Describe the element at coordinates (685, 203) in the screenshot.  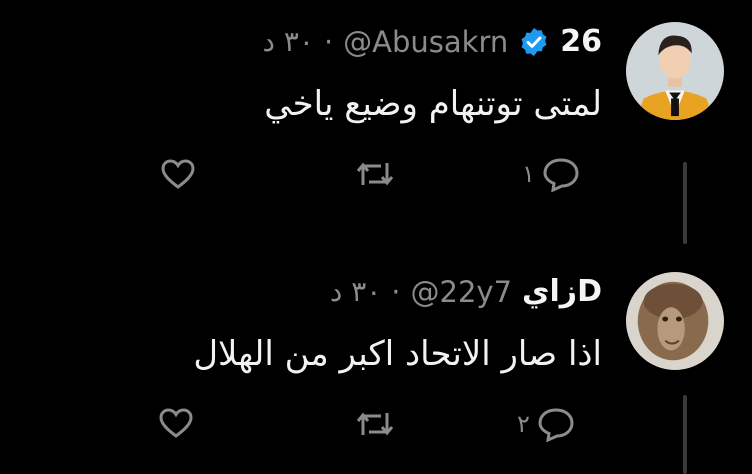
I see `thread-connector-line` at that location.